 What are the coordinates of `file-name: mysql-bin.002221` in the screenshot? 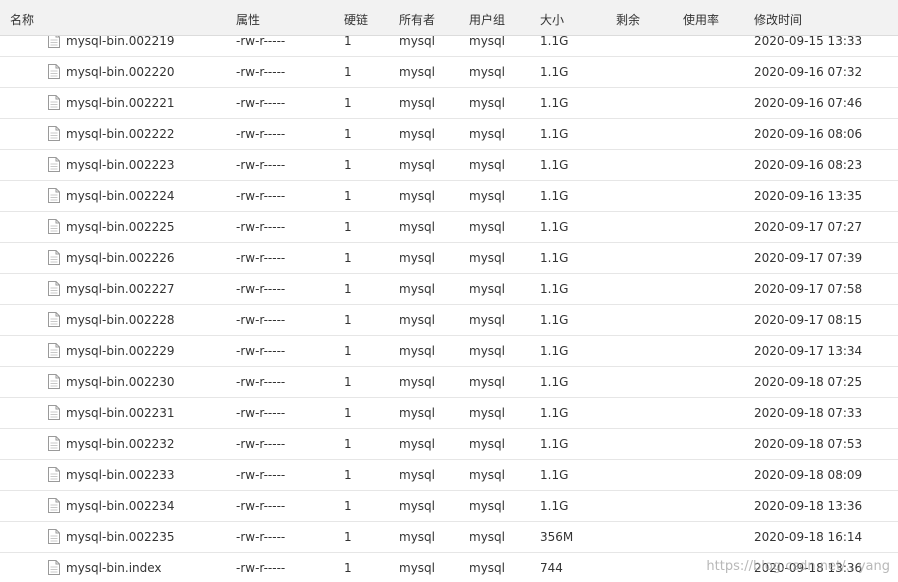 It's located at (120, 103).